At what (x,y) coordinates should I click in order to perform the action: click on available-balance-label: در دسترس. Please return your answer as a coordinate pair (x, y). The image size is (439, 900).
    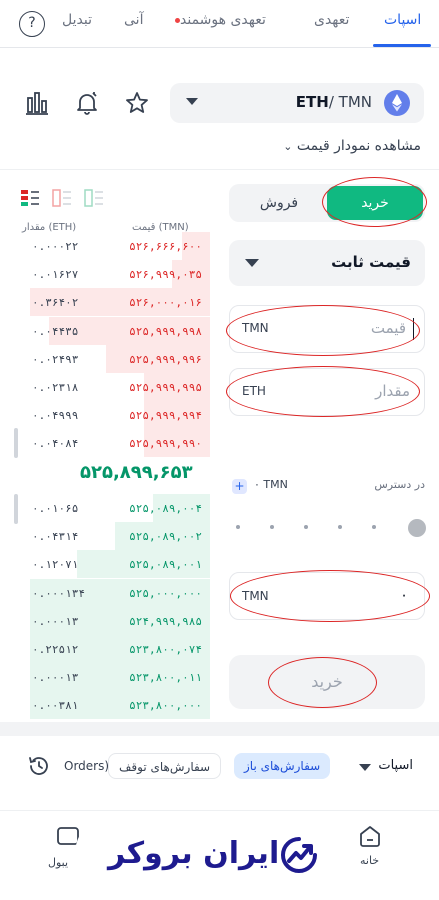
    Looking at the image, I should click on (399, 484).